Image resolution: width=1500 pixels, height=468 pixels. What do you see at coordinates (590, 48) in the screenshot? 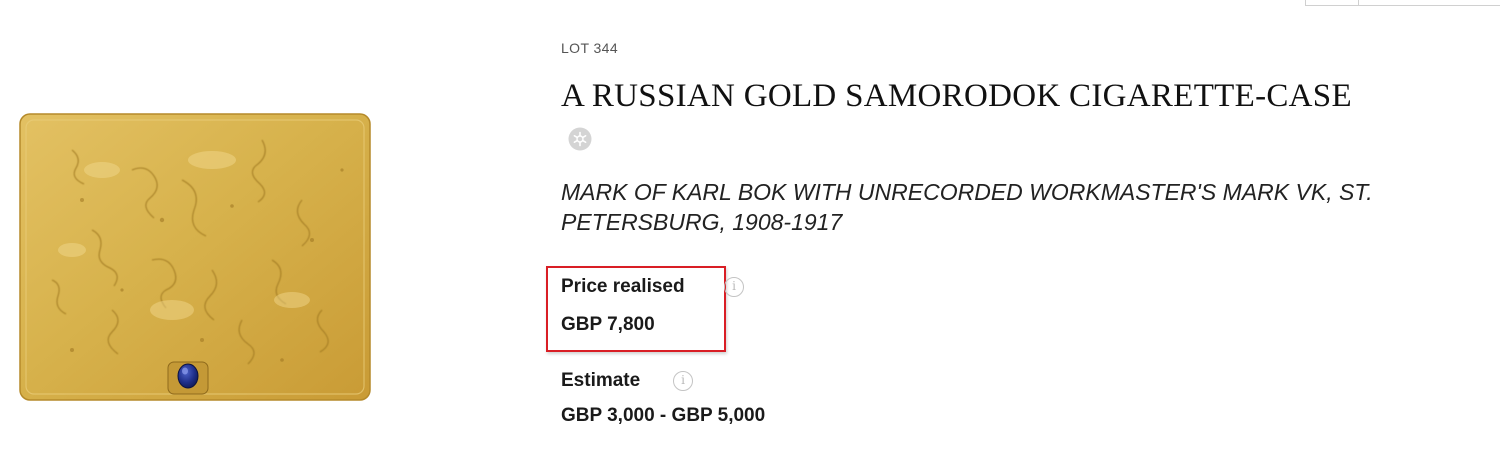
I see `lot-number: LOT 344` at bounding box center [590, 48].